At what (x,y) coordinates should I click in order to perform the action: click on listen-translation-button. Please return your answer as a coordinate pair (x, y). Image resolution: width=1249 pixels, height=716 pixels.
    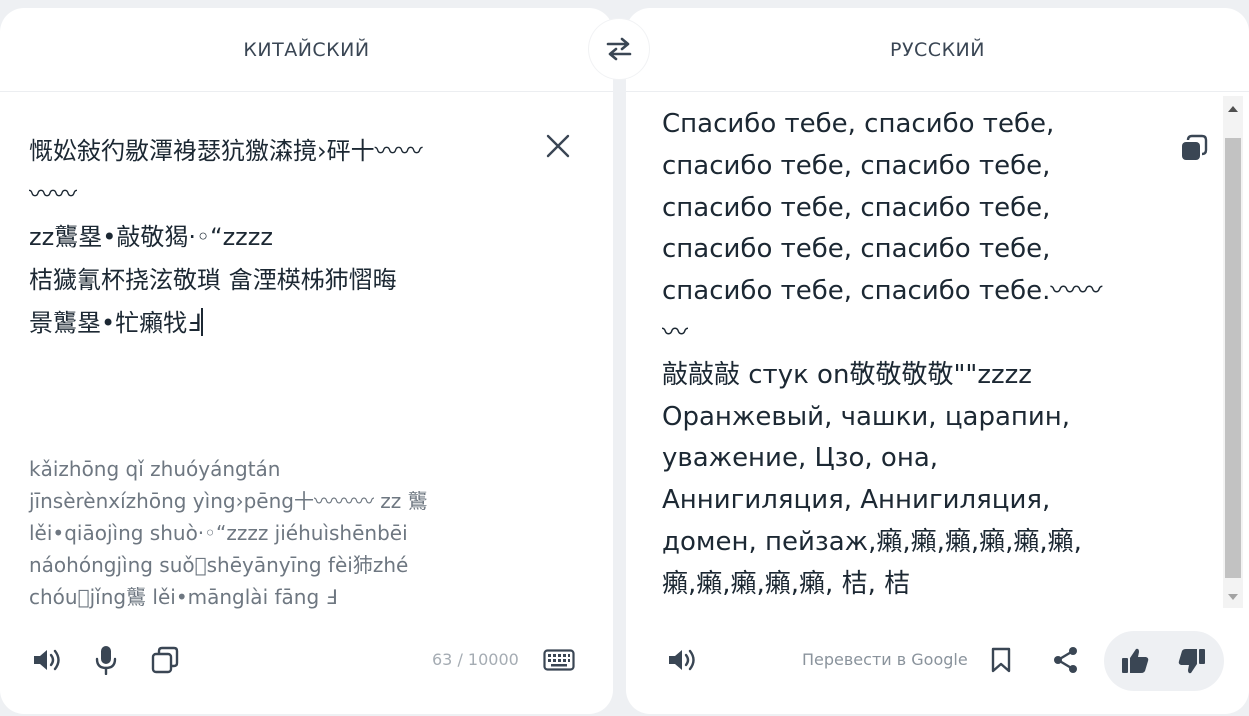
    Looking at the image, I should click on (682, 660).